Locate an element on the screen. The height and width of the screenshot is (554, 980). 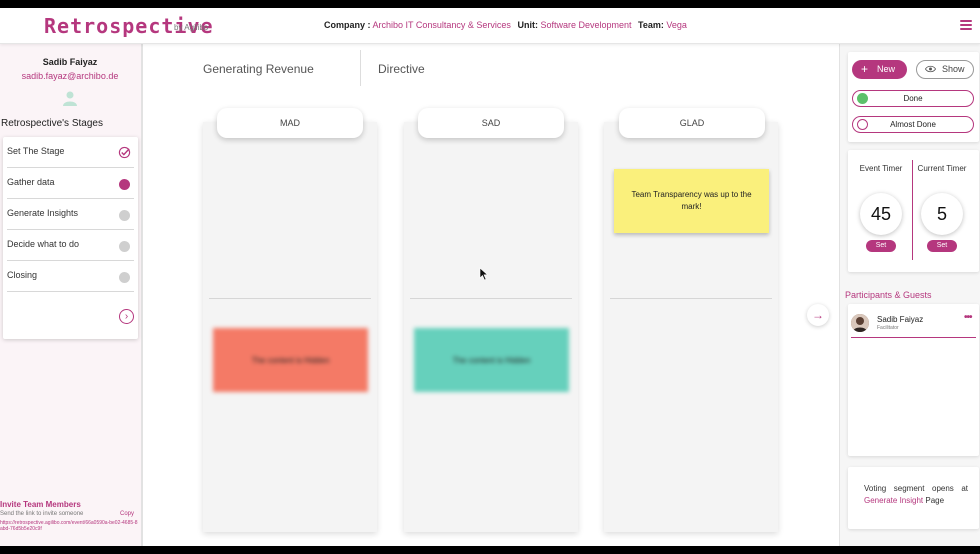
stage-label: Set The Stage is located at coordinates (36, 151).